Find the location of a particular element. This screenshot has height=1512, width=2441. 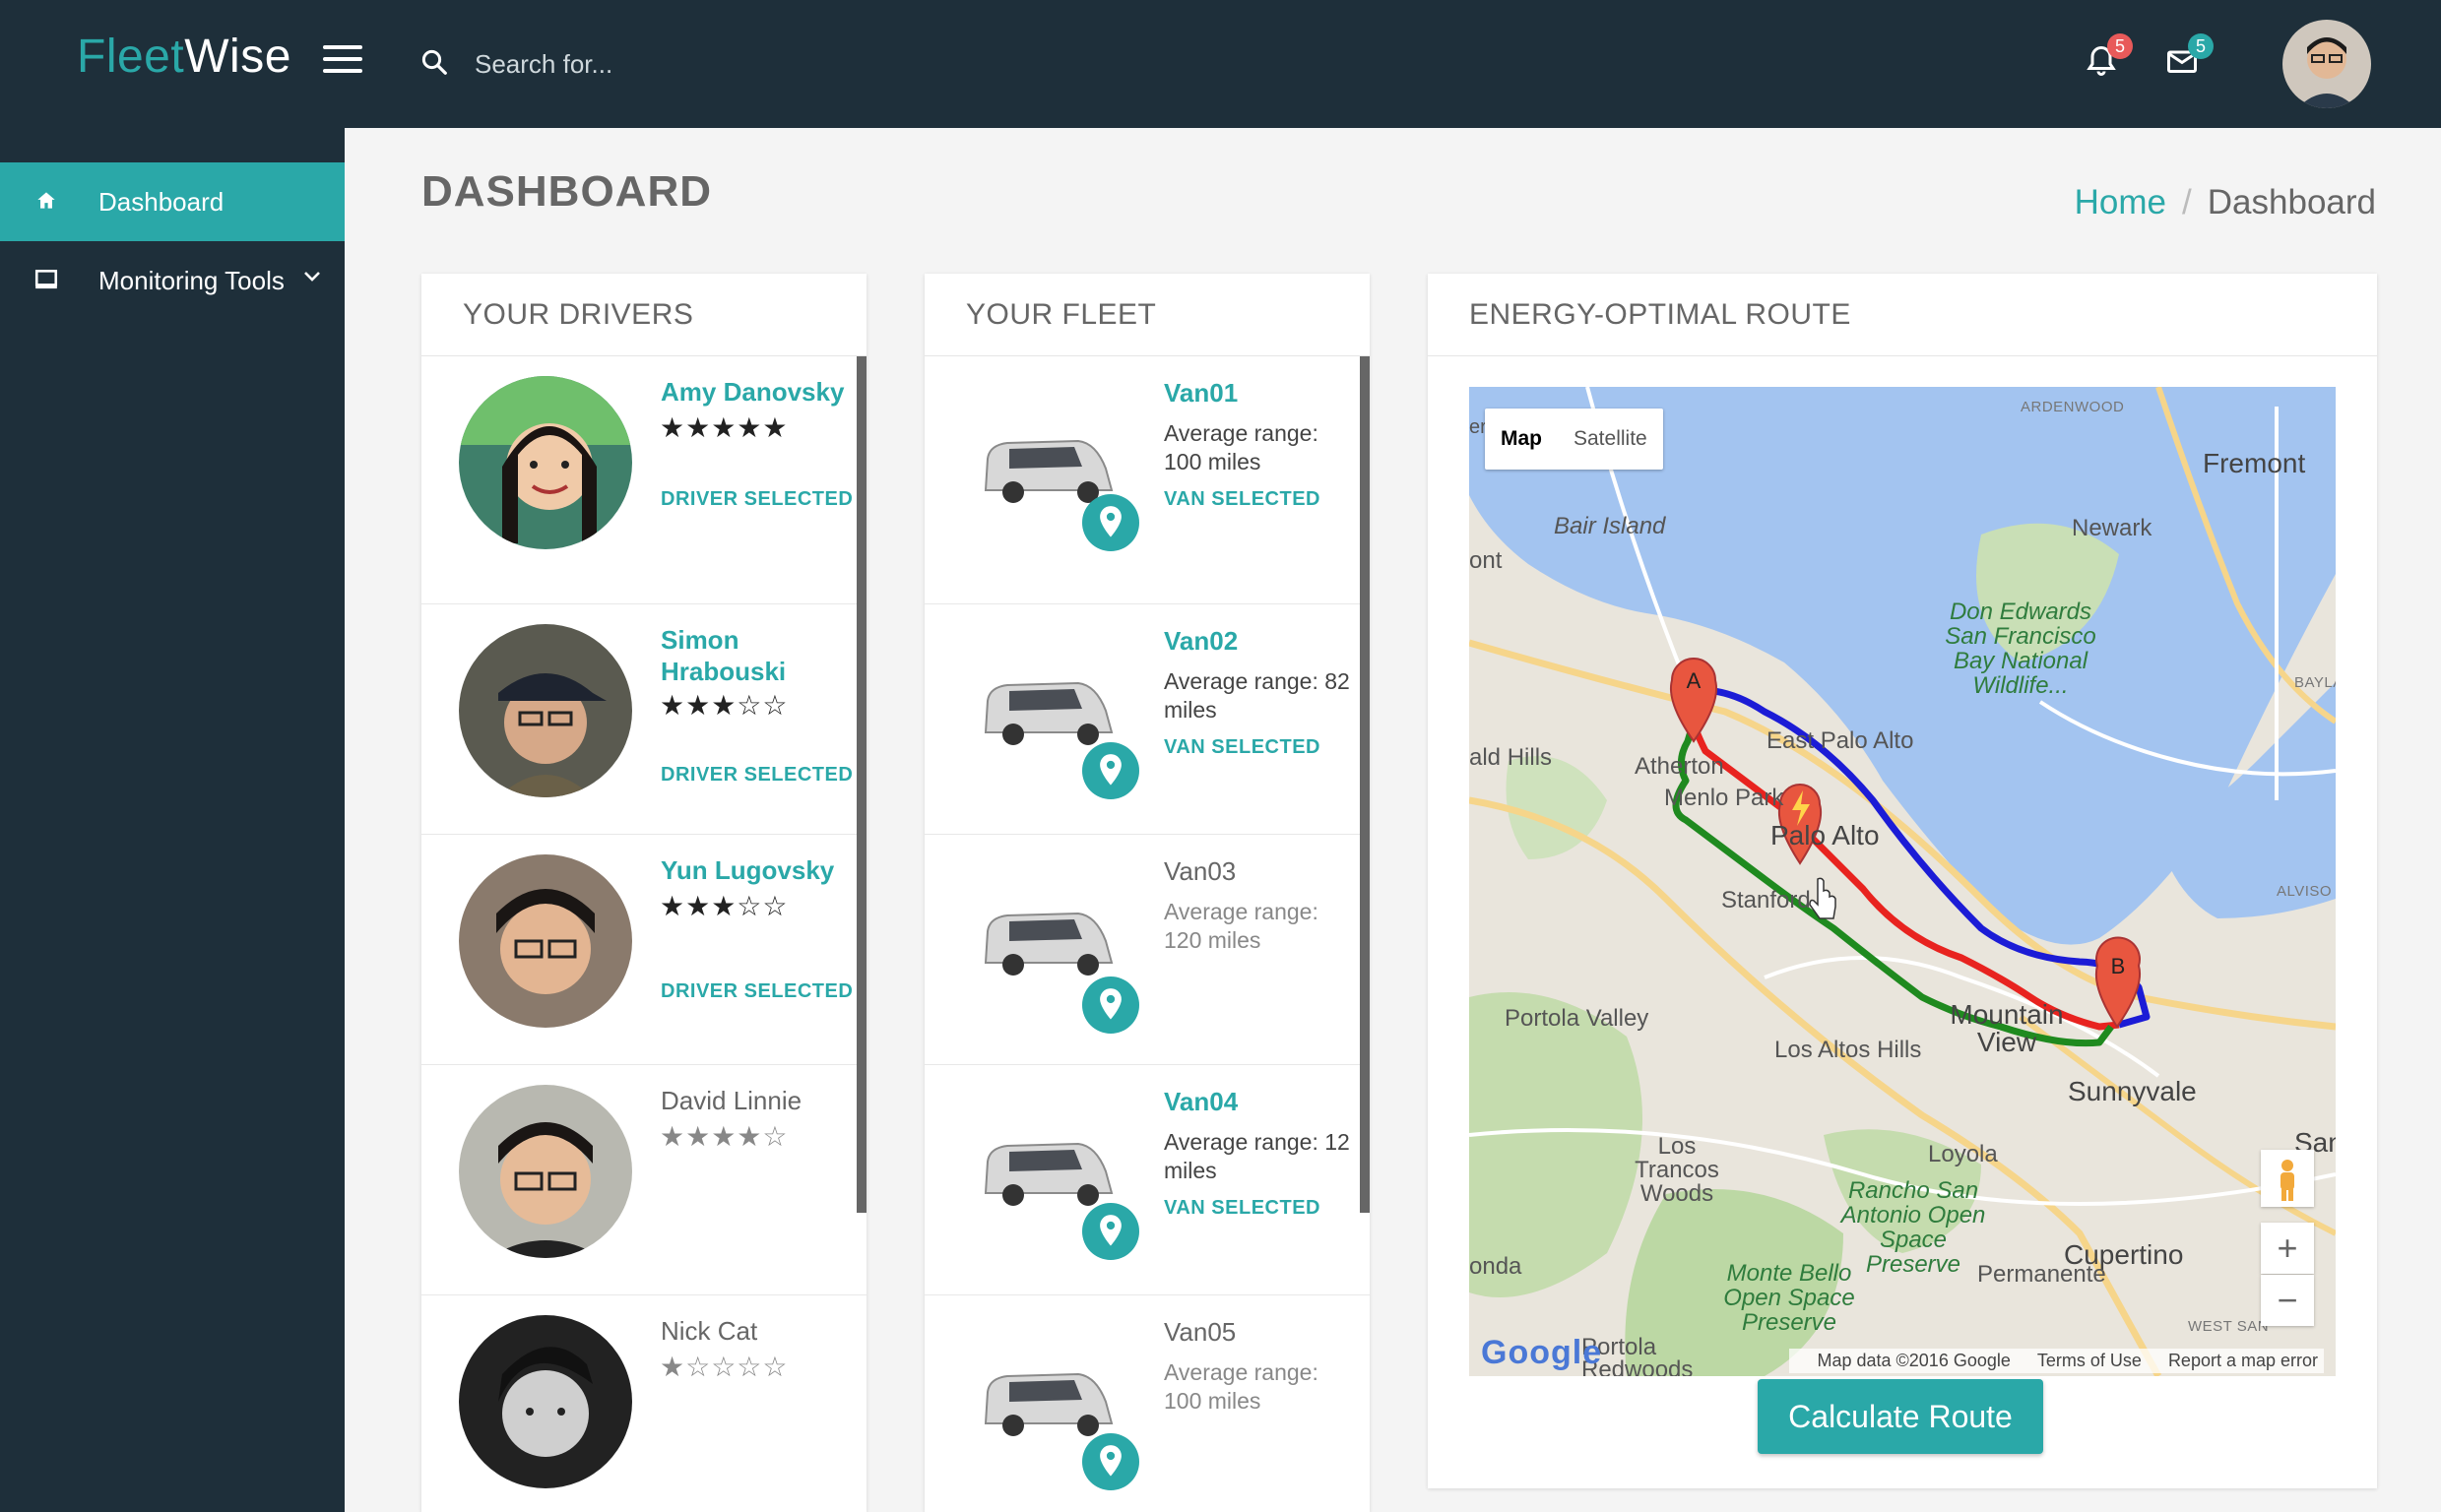

messages-mail-icon: 5 is located at coordinates (2189, 56).